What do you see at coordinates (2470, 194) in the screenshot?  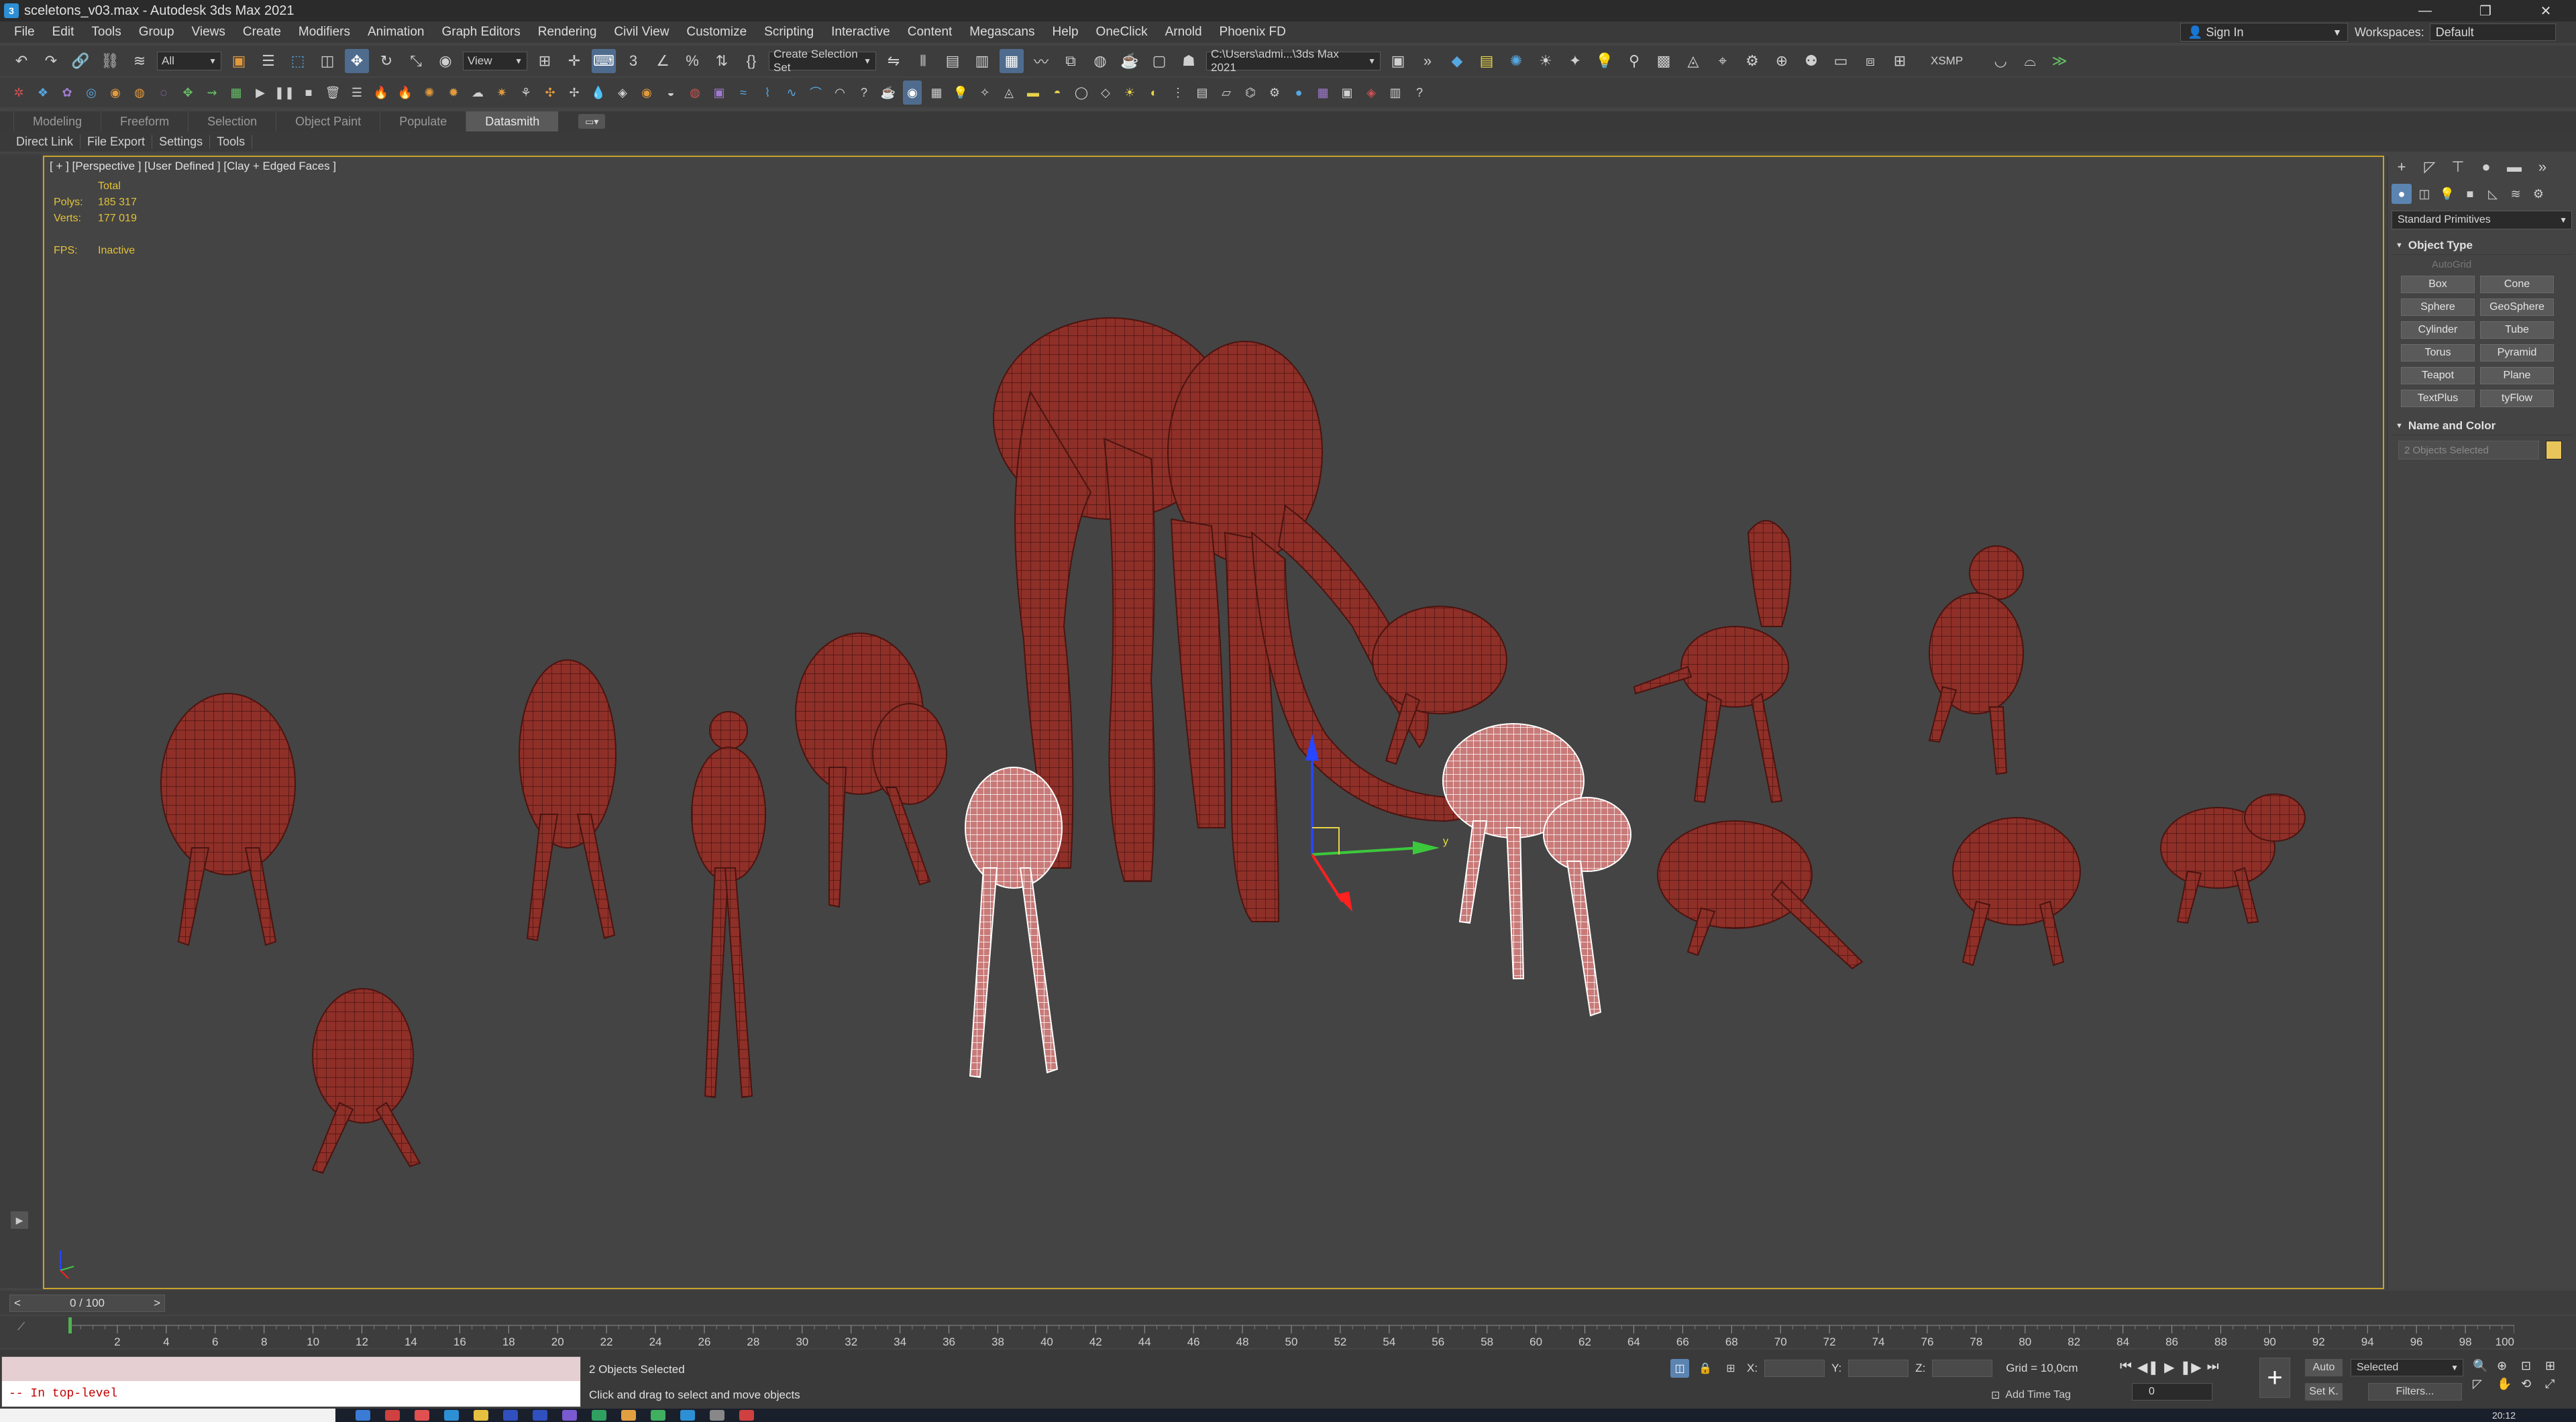 I see `cameras-icon: ■` at bounding box center [2470, 194].